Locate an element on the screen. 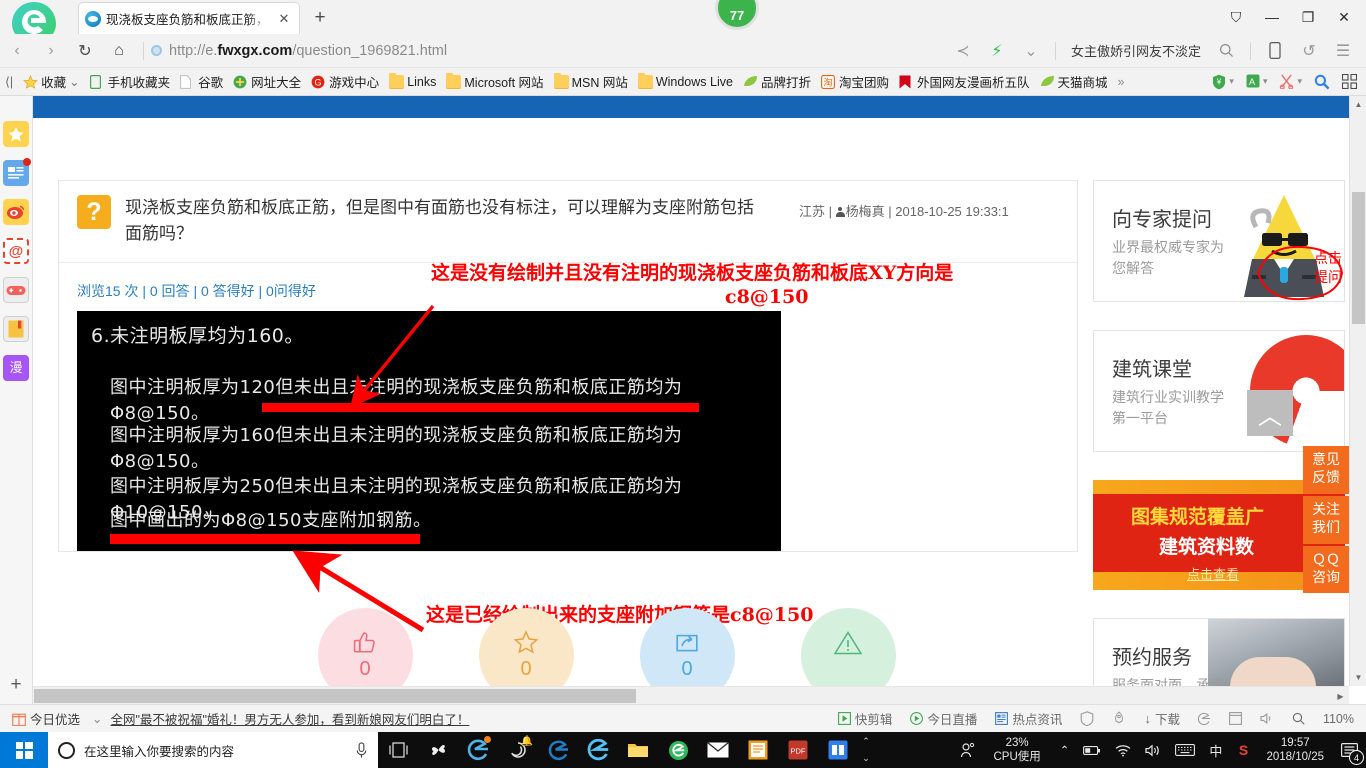 The width and height of the screenshot is (1366, 768). fan-app-icon is located at coordinates (438, 750).